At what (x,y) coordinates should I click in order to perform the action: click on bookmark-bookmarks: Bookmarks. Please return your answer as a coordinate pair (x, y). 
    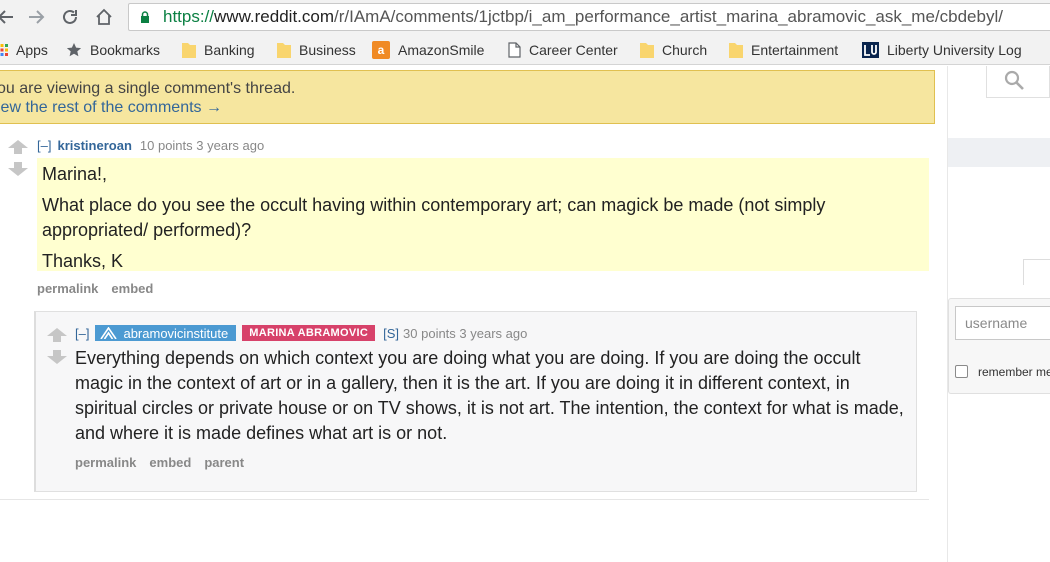
    Looking at the image, I should click on (113, 50).